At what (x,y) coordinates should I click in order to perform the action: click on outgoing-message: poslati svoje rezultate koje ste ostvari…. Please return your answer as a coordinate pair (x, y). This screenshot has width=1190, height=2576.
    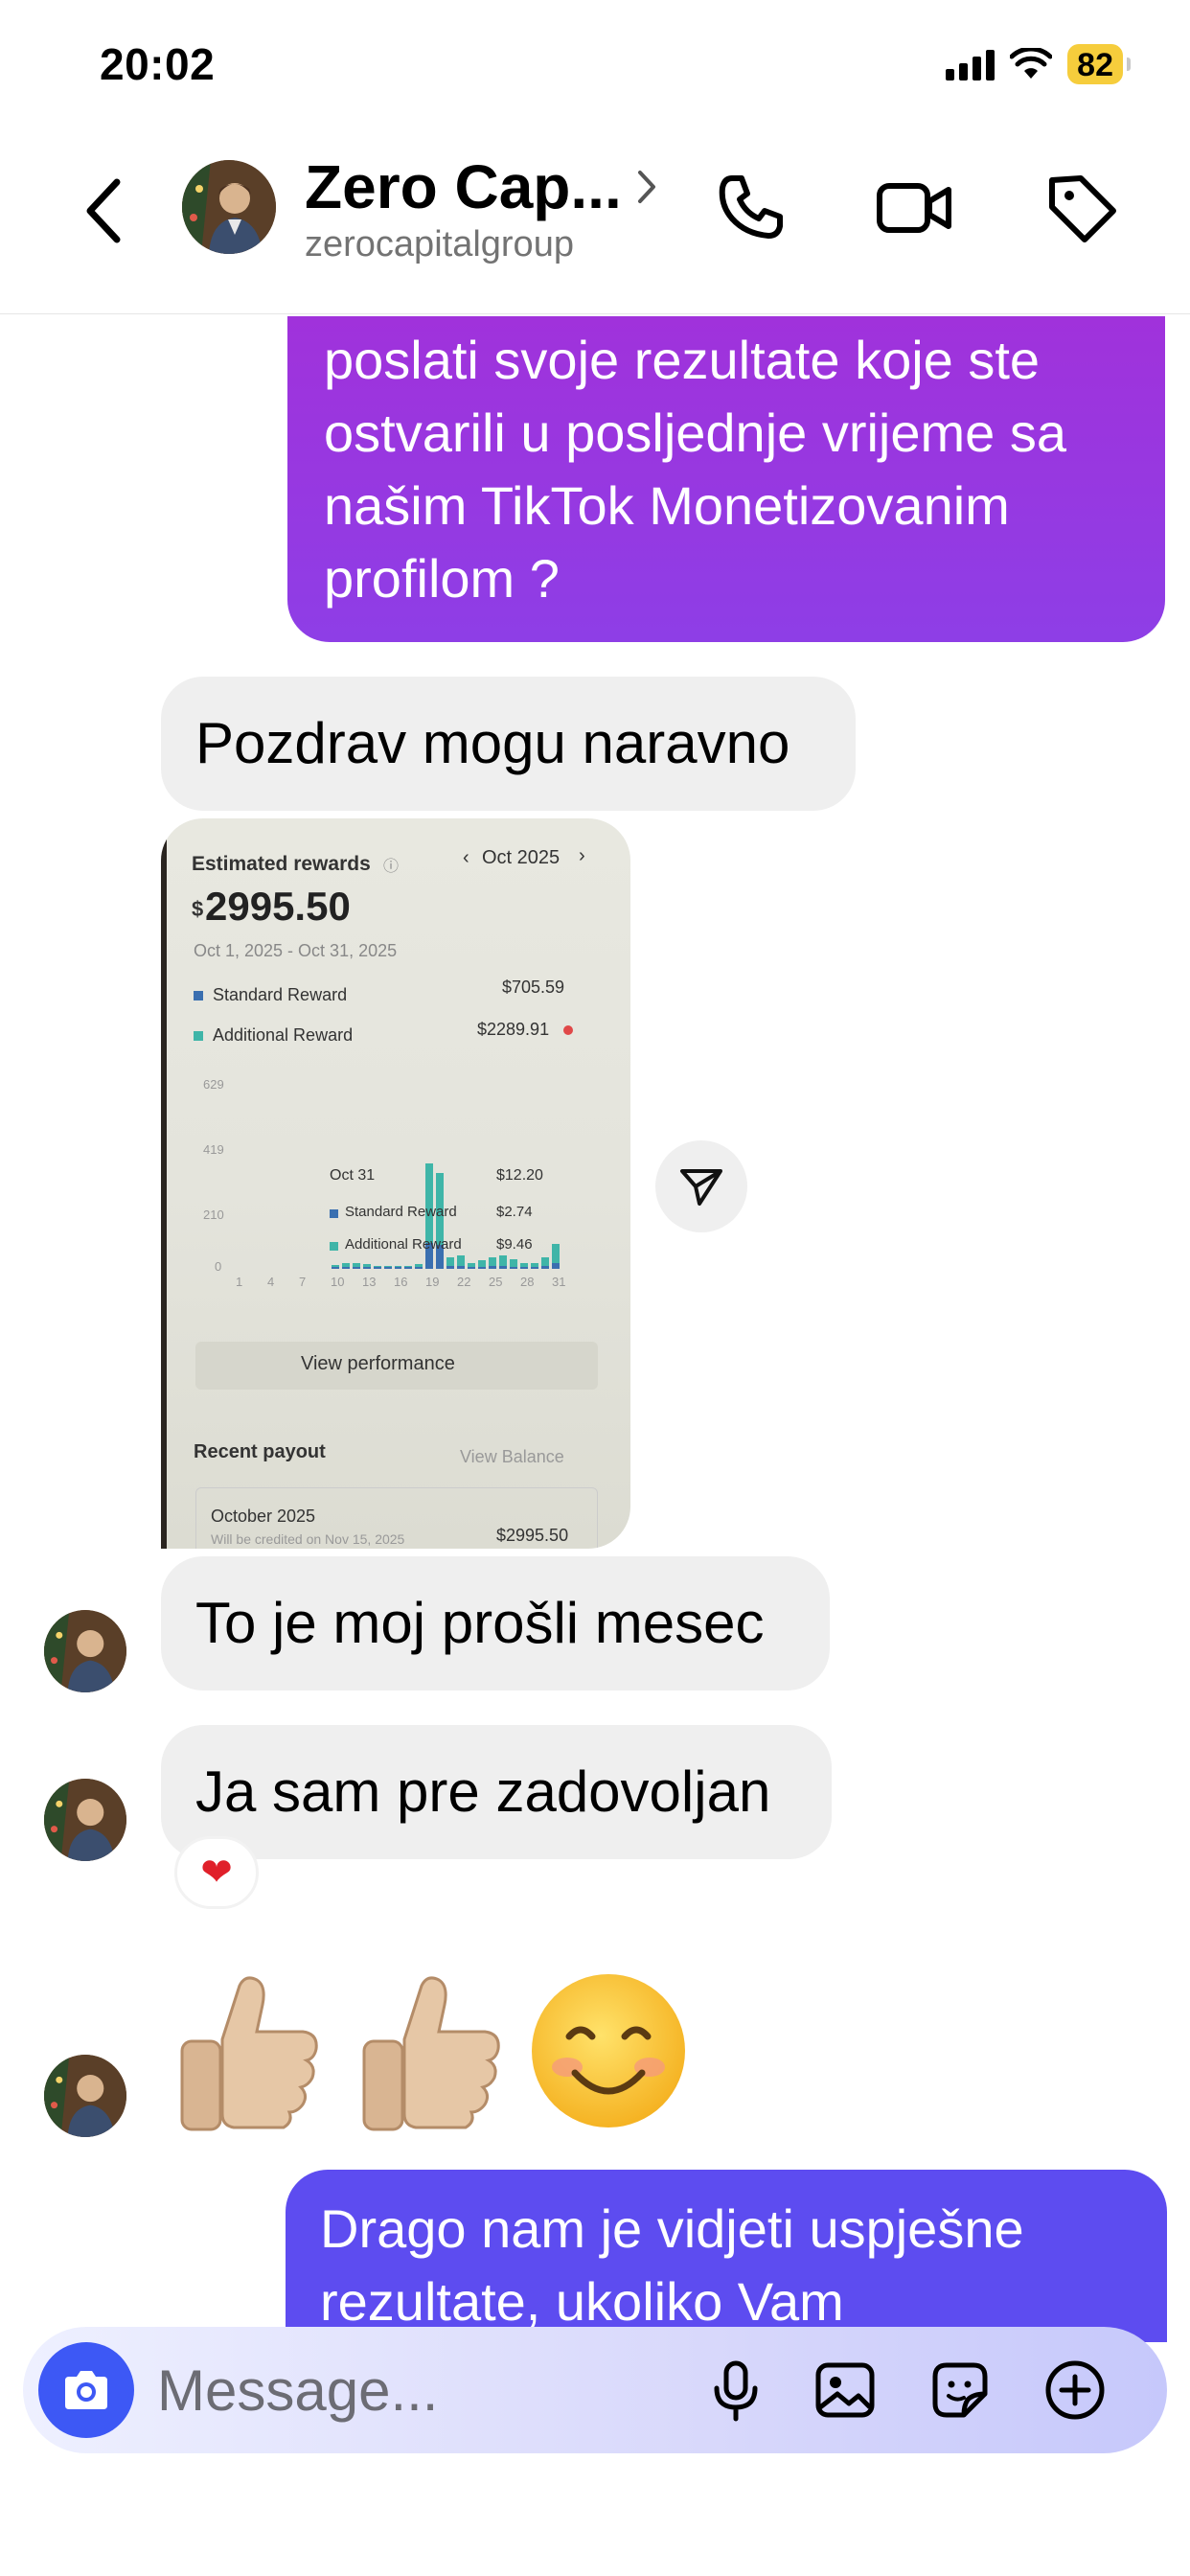
    Looking at the image, I should click on (726, 479).